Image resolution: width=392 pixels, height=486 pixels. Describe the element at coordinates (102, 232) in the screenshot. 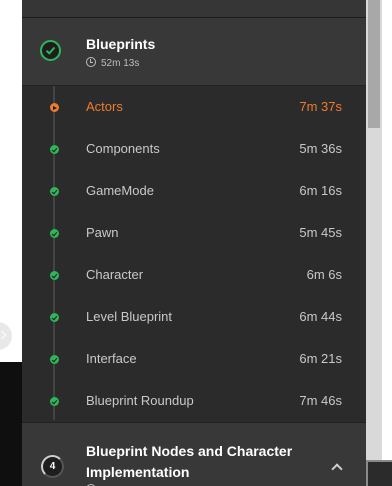

I see `lesson-title: Pawn` at that location.